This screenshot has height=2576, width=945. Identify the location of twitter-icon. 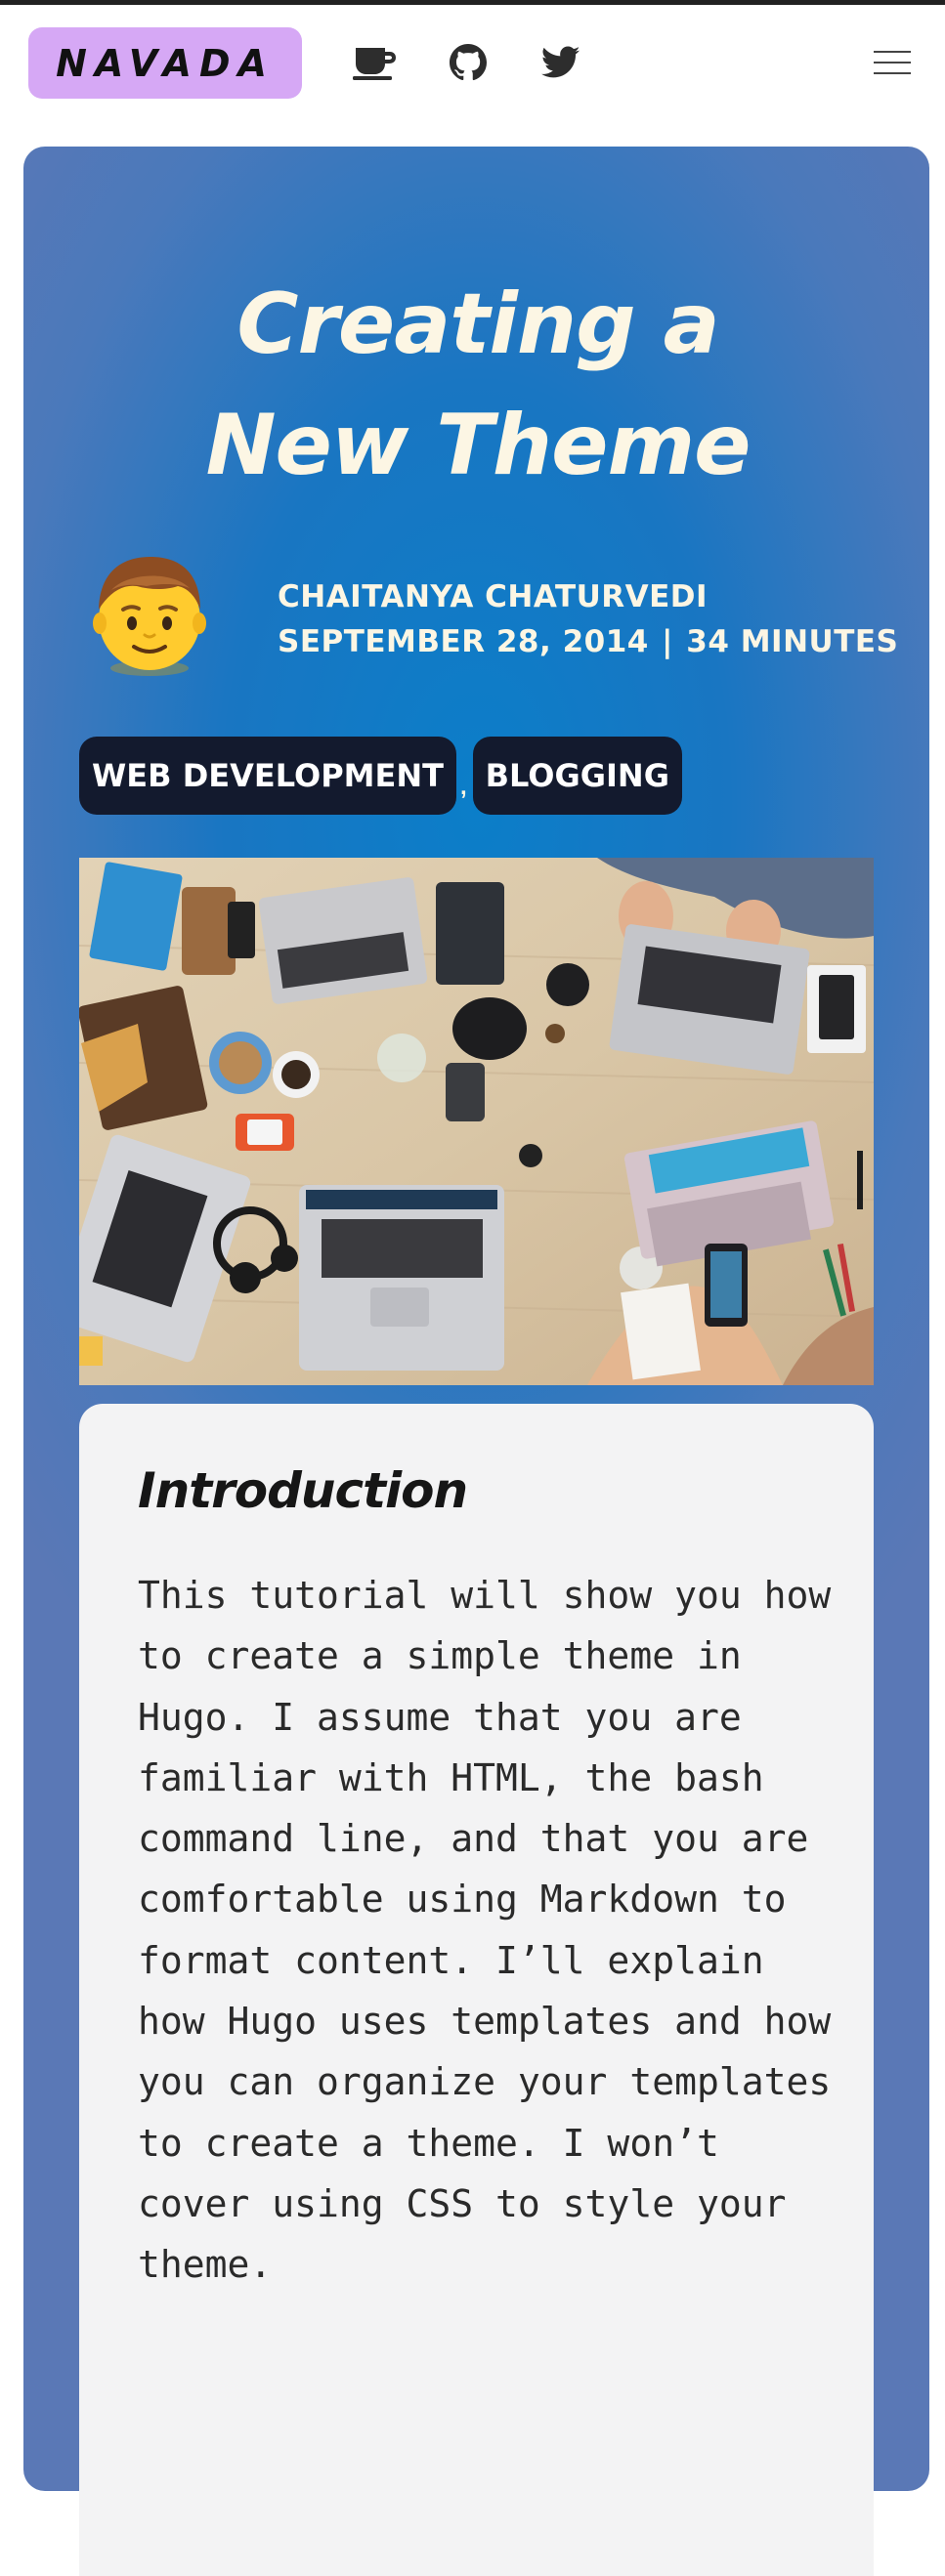
(561, 62).